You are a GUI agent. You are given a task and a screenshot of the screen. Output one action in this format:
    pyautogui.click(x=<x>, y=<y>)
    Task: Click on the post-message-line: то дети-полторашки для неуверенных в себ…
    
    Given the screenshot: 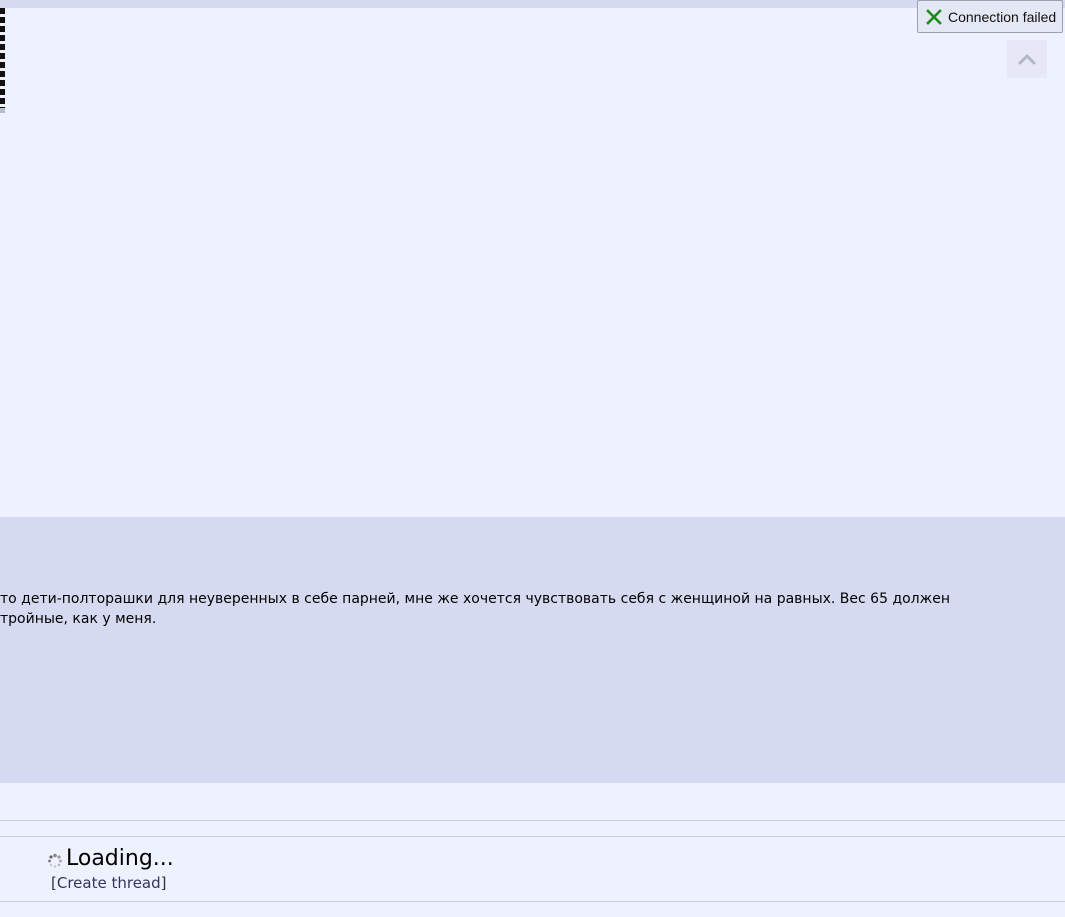 What is the action you would take?
    pyautogui.click(x=475, y=599)
    